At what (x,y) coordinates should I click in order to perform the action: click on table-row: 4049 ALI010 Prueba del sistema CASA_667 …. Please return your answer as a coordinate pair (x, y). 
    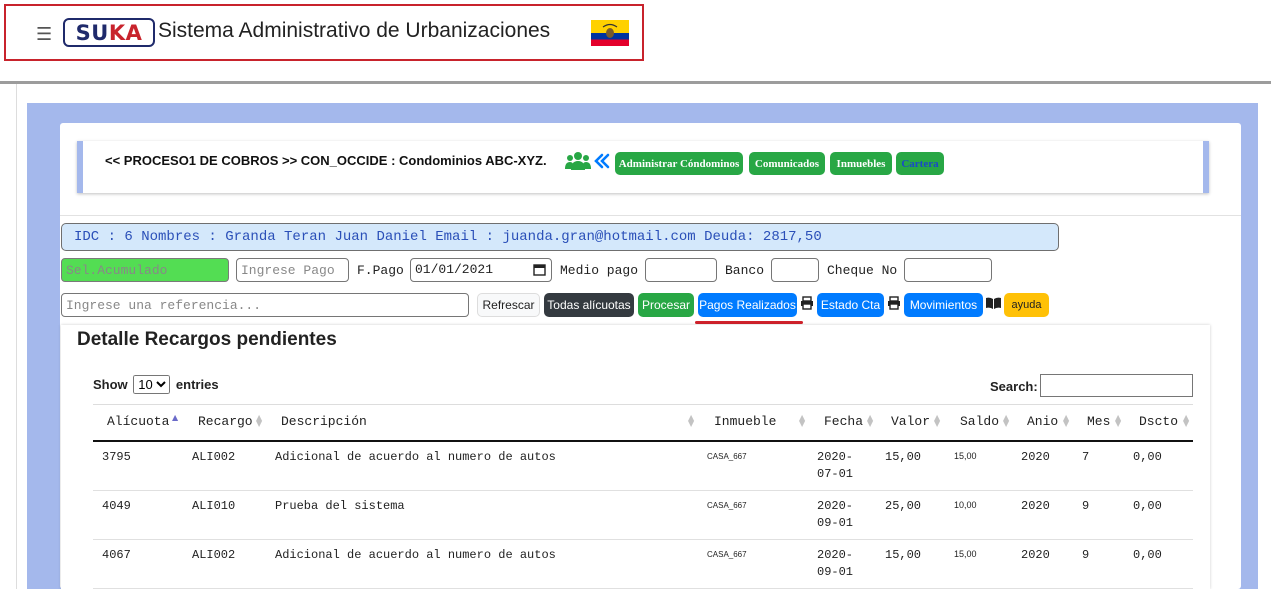
    Looking at the image, I should click on (643, 515).